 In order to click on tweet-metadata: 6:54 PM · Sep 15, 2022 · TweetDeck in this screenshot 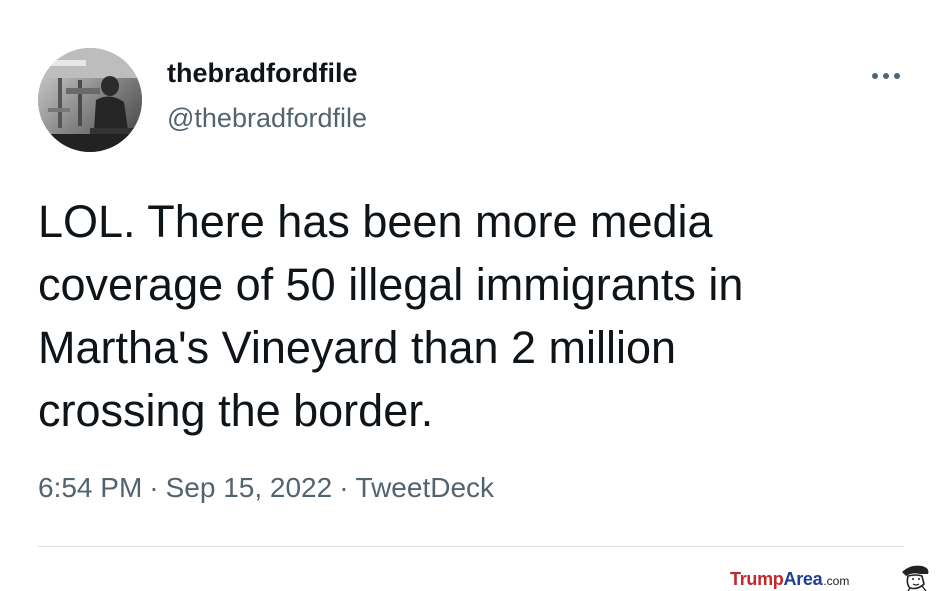, I will do `click(266, 488)`.